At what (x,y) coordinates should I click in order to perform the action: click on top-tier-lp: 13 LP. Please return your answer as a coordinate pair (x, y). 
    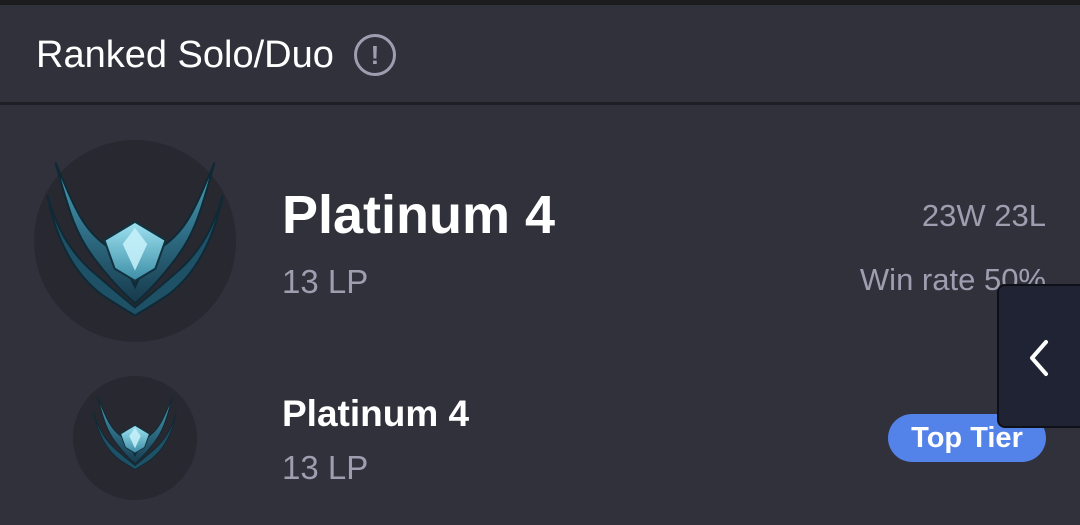
    Looking at the image, I should click on (325, 467).